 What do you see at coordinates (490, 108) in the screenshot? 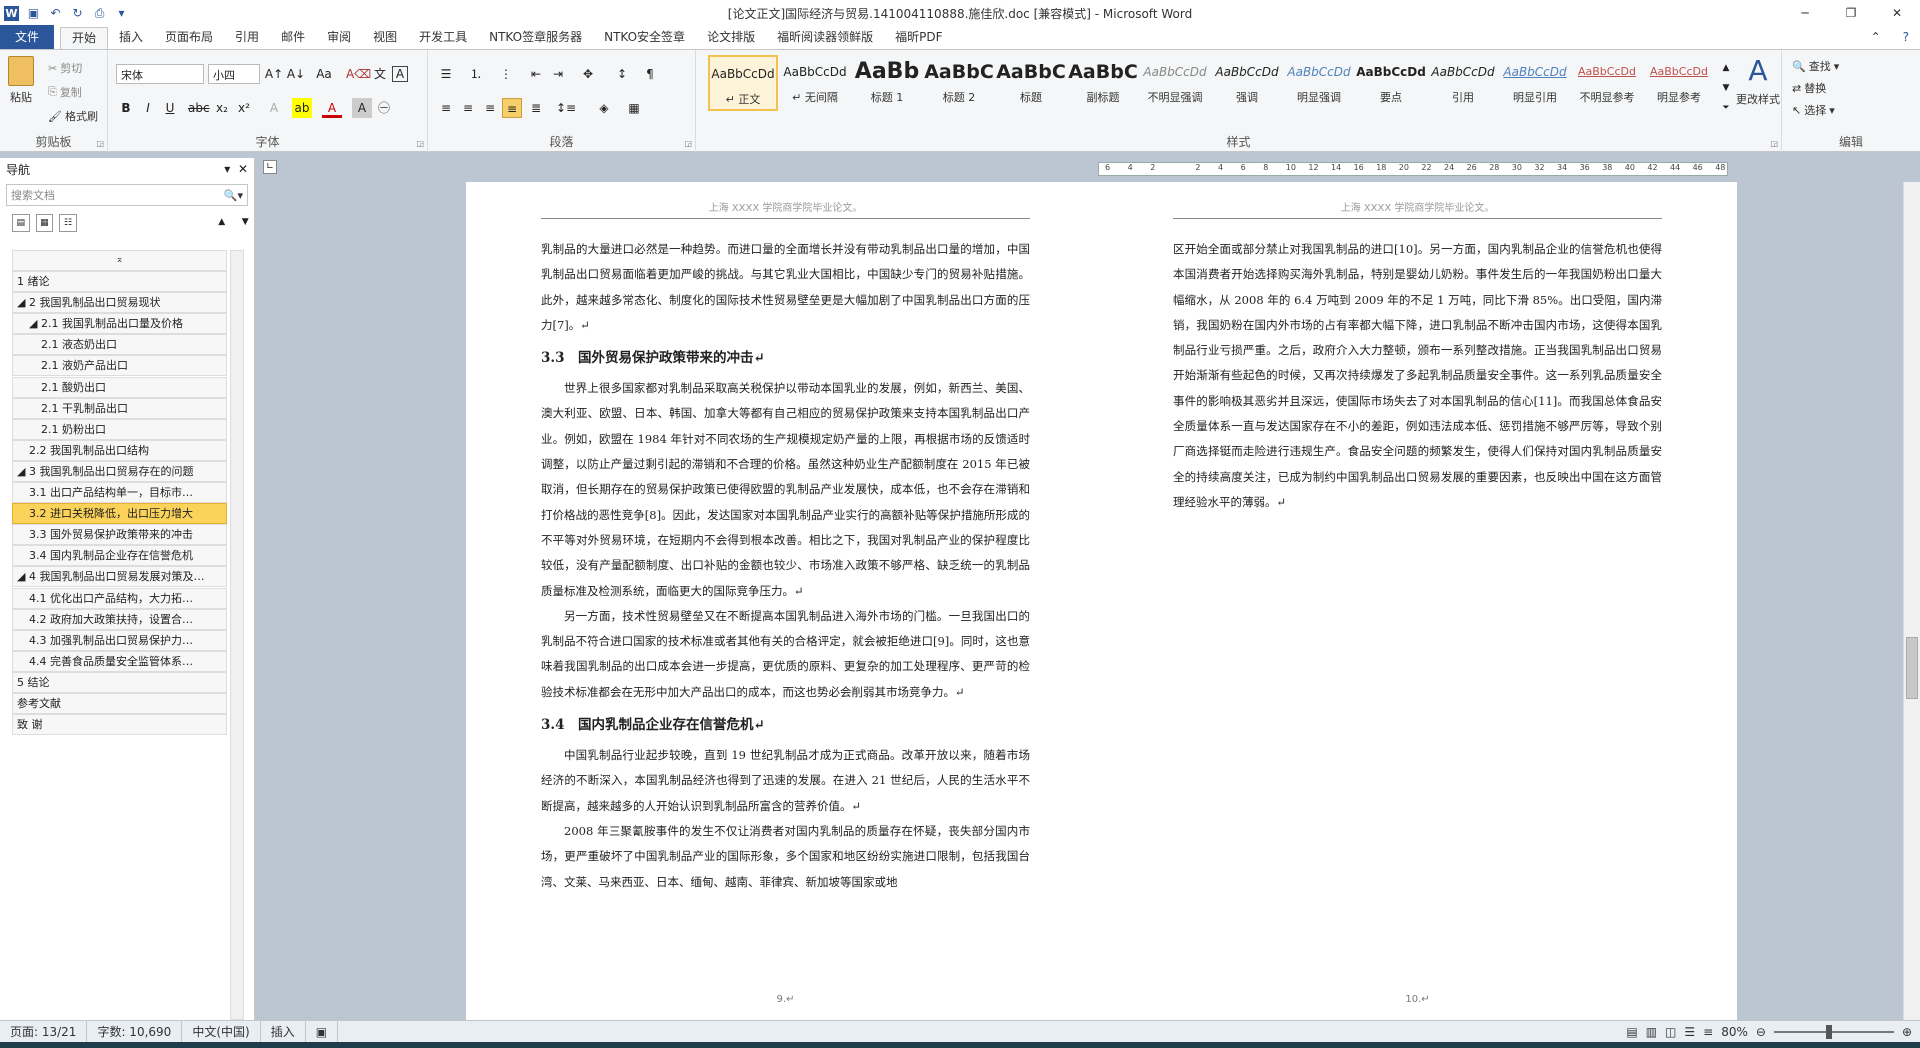
I see `align-right-icon: ≡` at bounding box center [490, 108].